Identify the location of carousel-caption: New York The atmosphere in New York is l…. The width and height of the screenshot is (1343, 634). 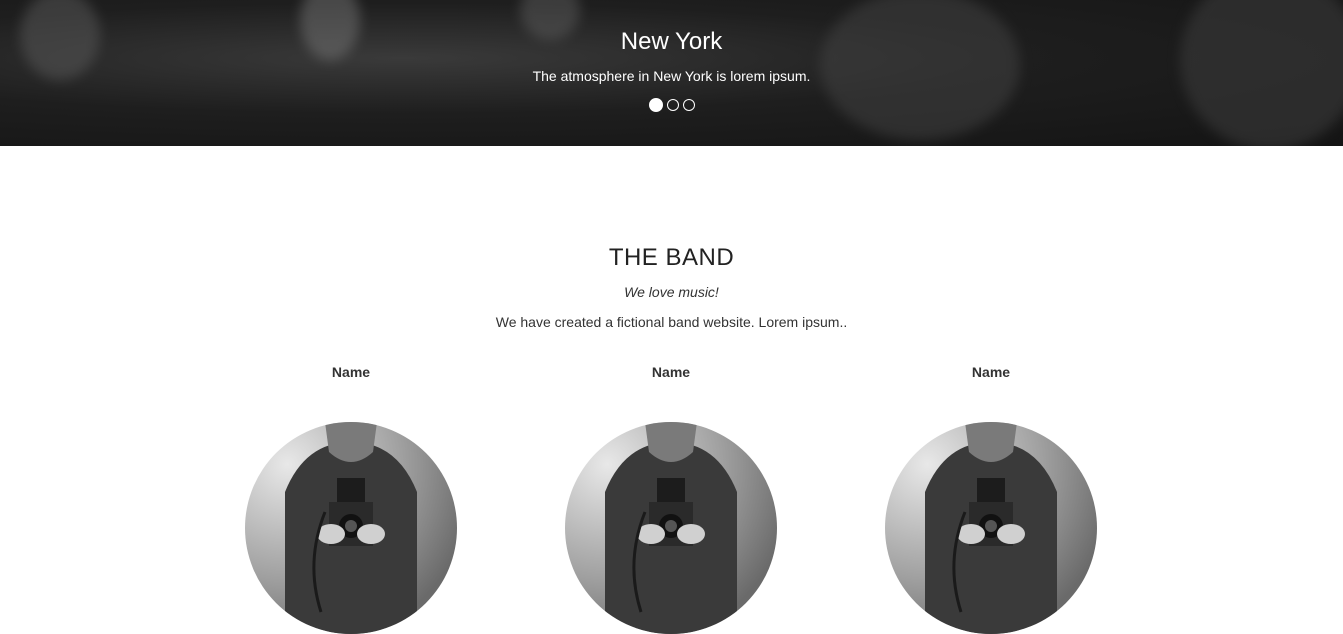
(671, 56).